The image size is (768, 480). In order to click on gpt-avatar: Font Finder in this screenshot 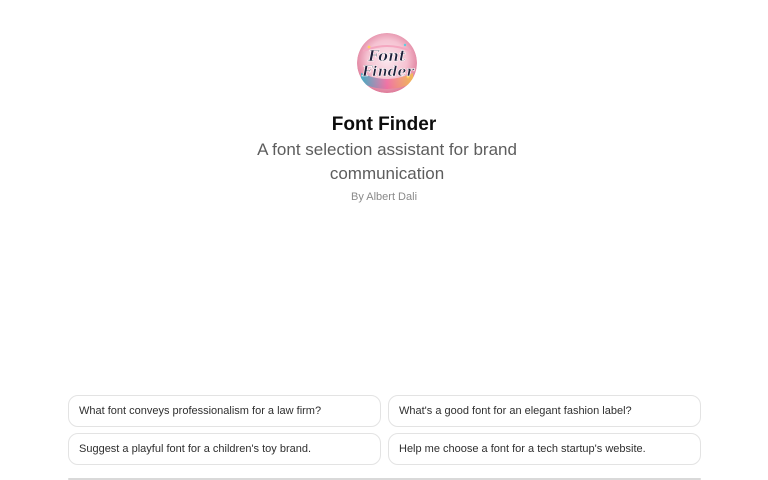, I will do `click(387, 63)`.